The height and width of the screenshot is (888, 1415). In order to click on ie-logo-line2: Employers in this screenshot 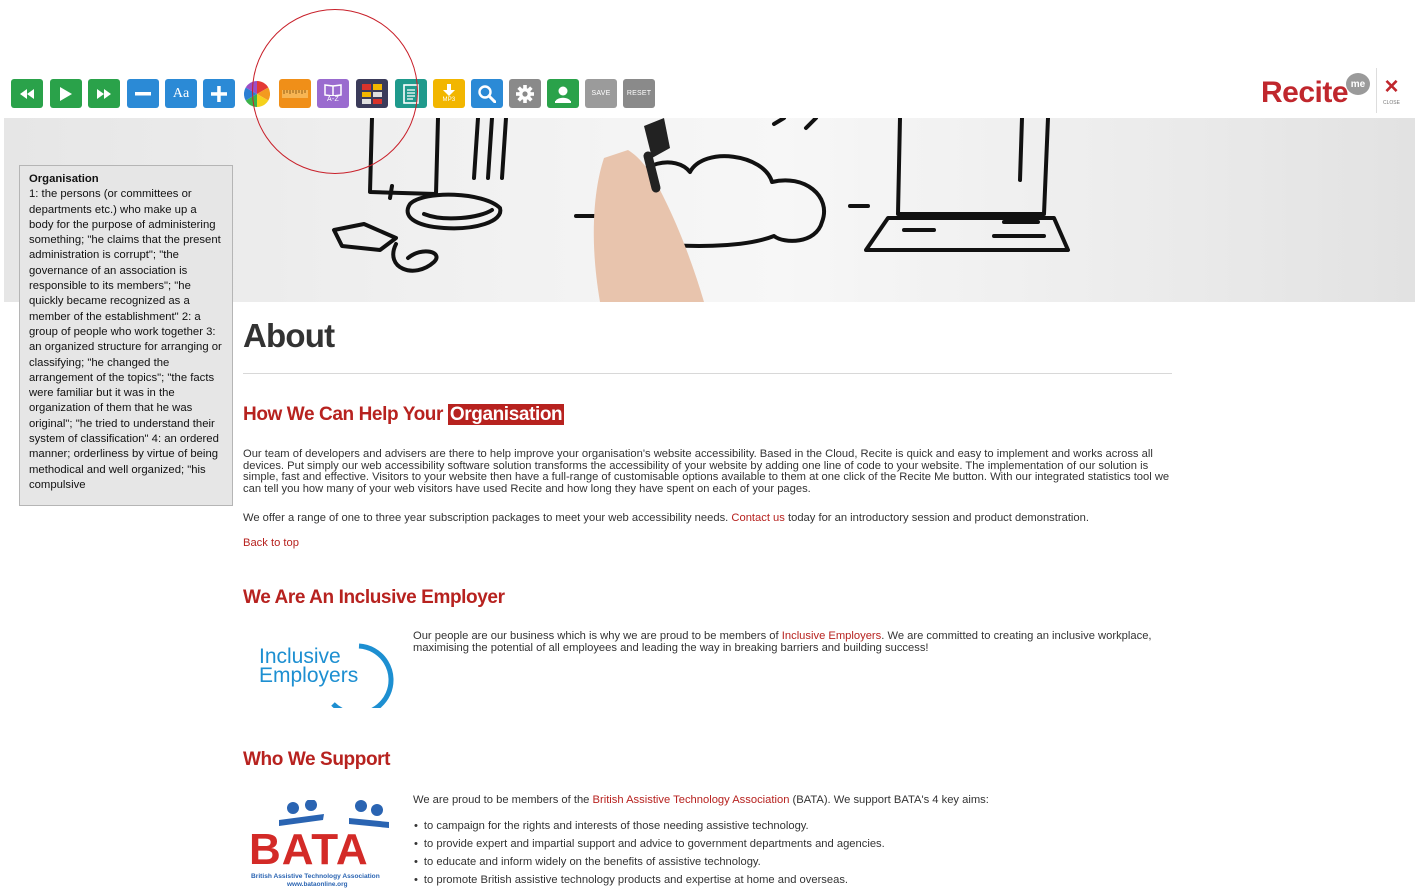, I will do `click(308, 675)`.